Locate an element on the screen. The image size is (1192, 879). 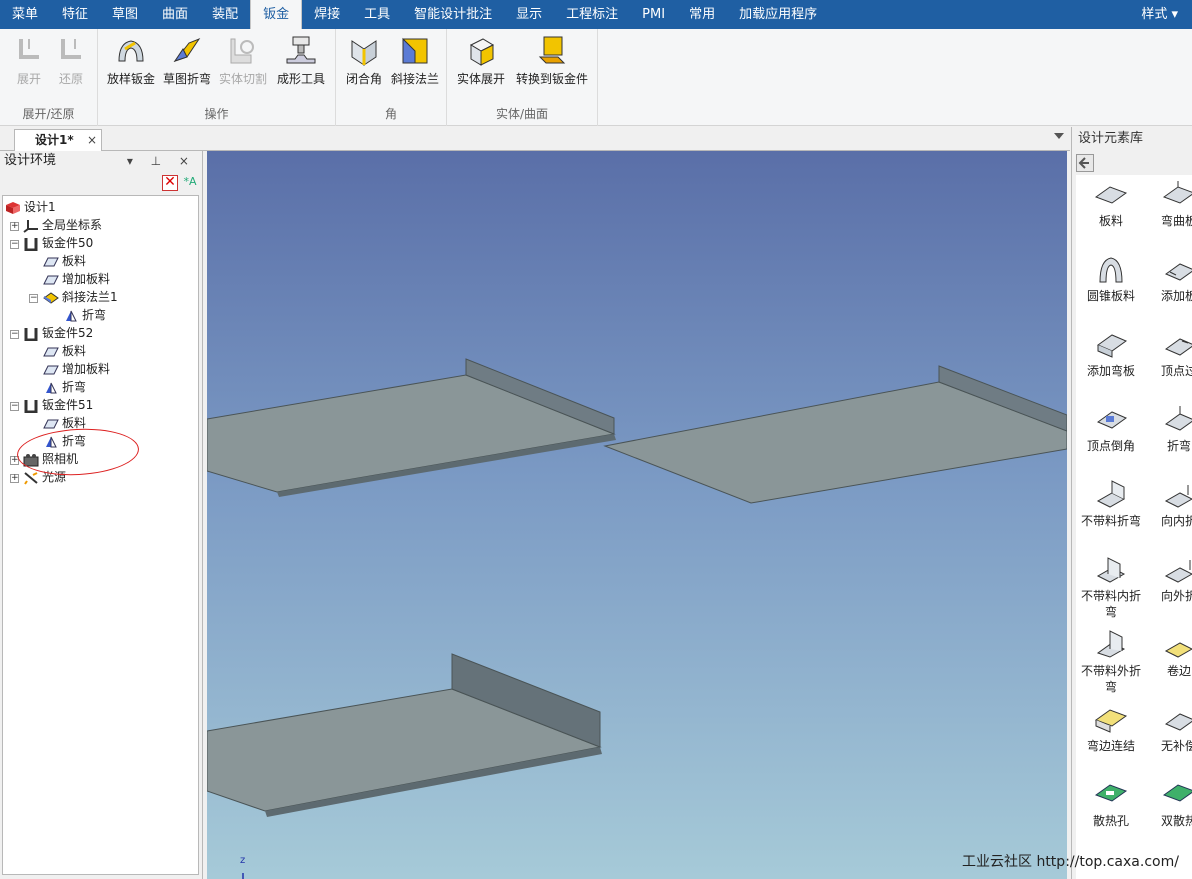
forming-tool-icon is located at coordinates (301, 50).